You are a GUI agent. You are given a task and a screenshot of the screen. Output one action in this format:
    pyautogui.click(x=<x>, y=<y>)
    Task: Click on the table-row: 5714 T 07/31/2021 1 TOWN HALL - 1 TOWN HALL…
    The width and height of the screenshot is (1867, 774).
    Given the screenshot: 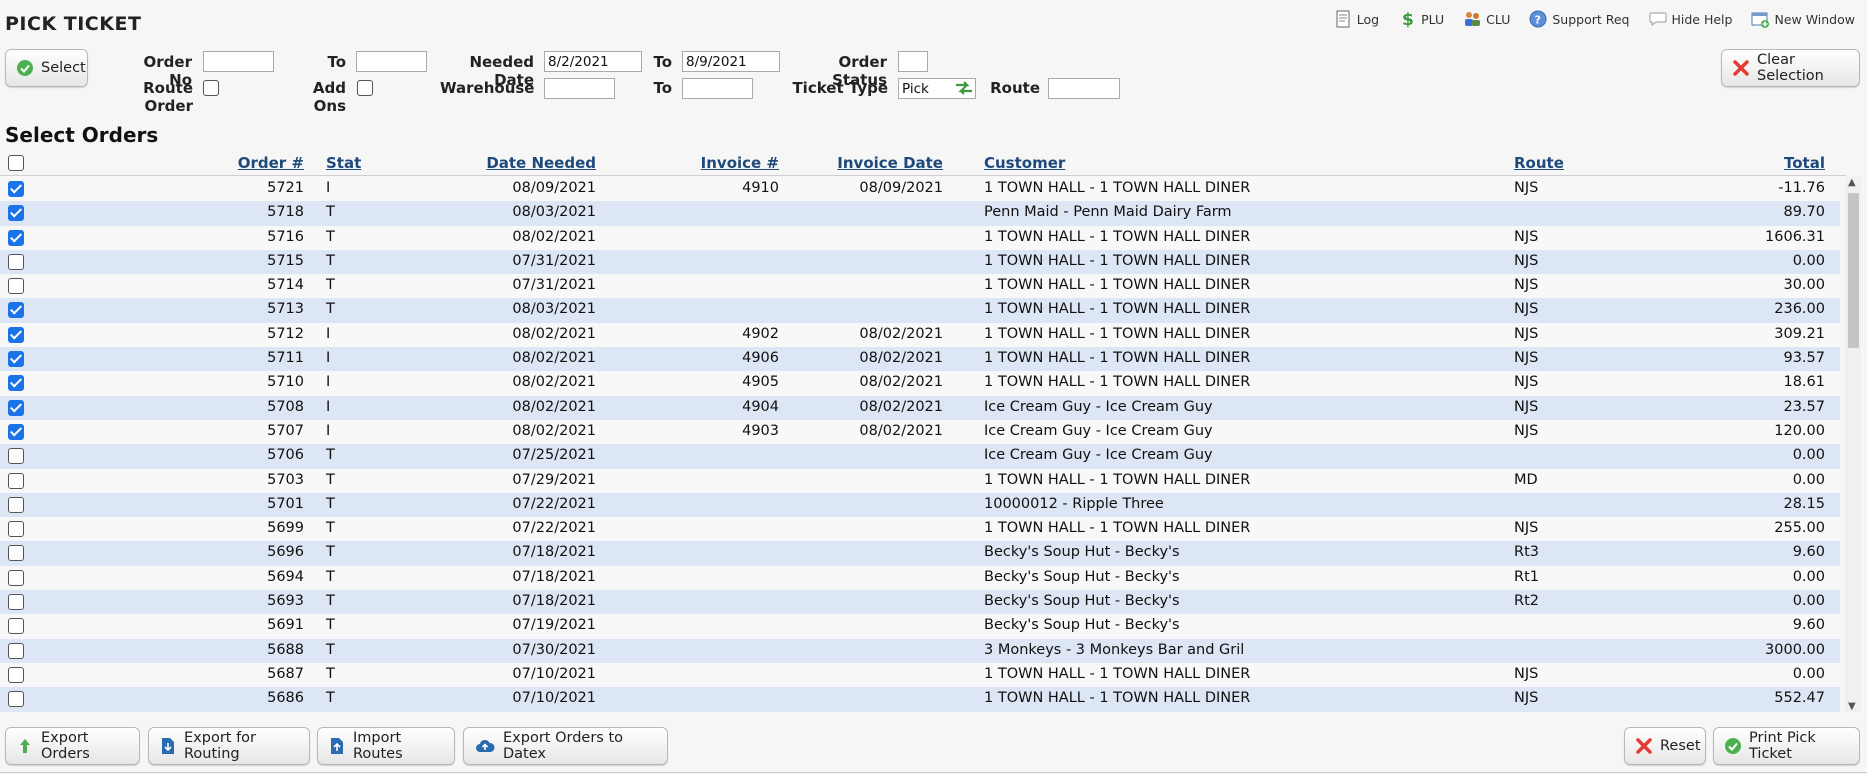 What is the action you would take?
    pyautogui.click(x=920, y=286)
    